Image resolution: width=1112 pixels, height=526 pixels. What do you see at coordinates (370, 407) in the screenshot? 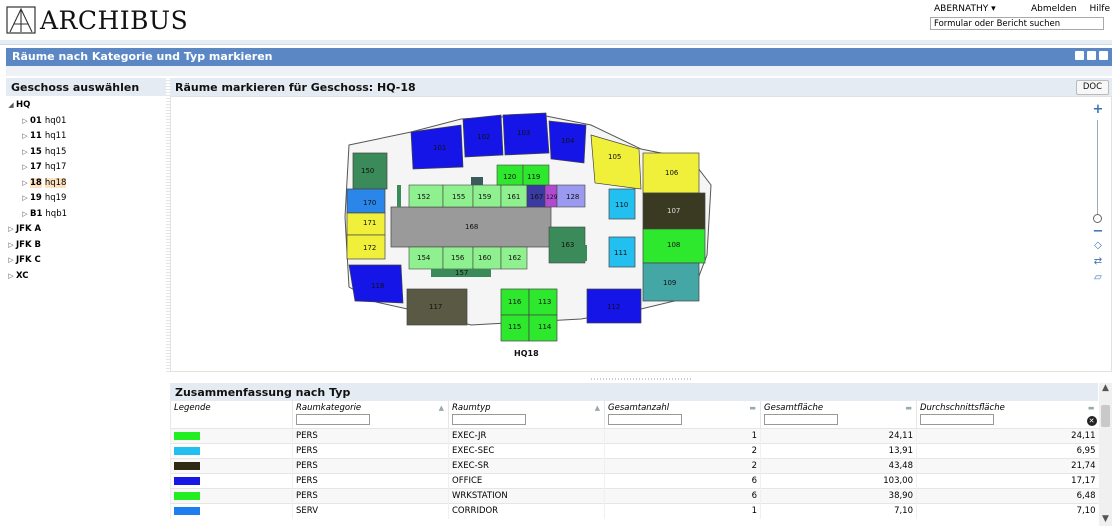
I see `column-header-category: Raumkategorie ▲` at bounding box center [370, 407].